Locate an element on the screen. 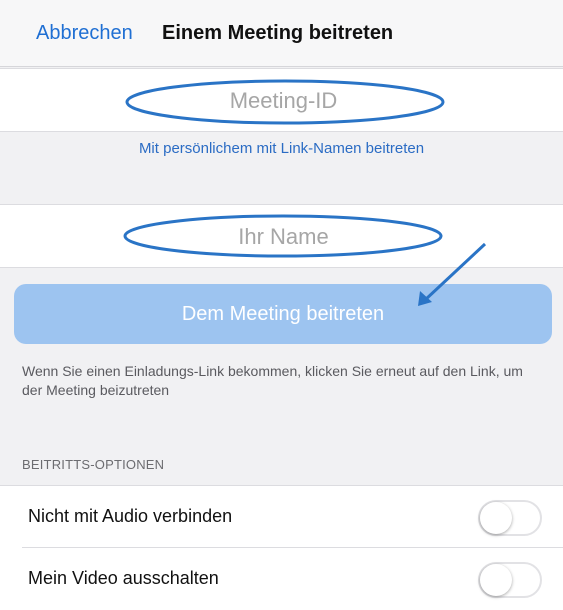  navigation-bar: Abbrechen Einem Meeting beitreten is located at coordinates (281, 33).